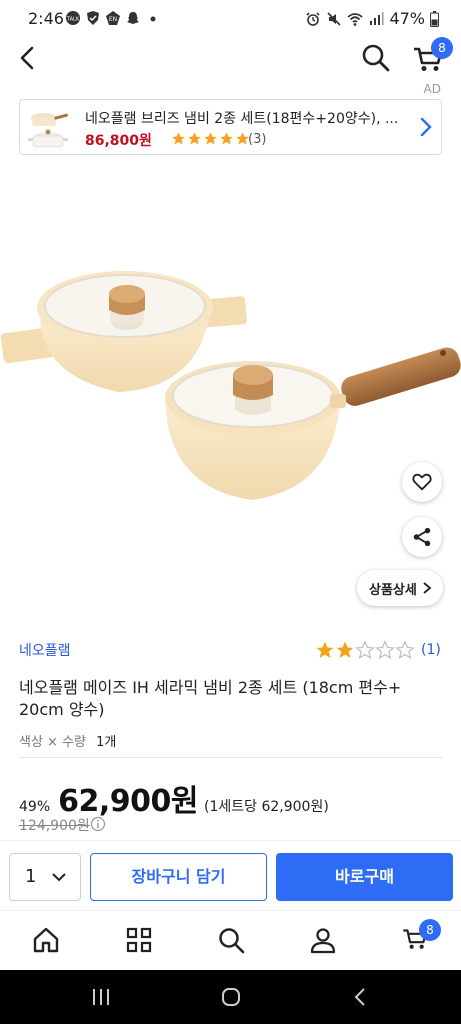 The height and width of the screenshot is (1024, 461). I want to click on bottom-cart-button: 8, so click(420, 937).